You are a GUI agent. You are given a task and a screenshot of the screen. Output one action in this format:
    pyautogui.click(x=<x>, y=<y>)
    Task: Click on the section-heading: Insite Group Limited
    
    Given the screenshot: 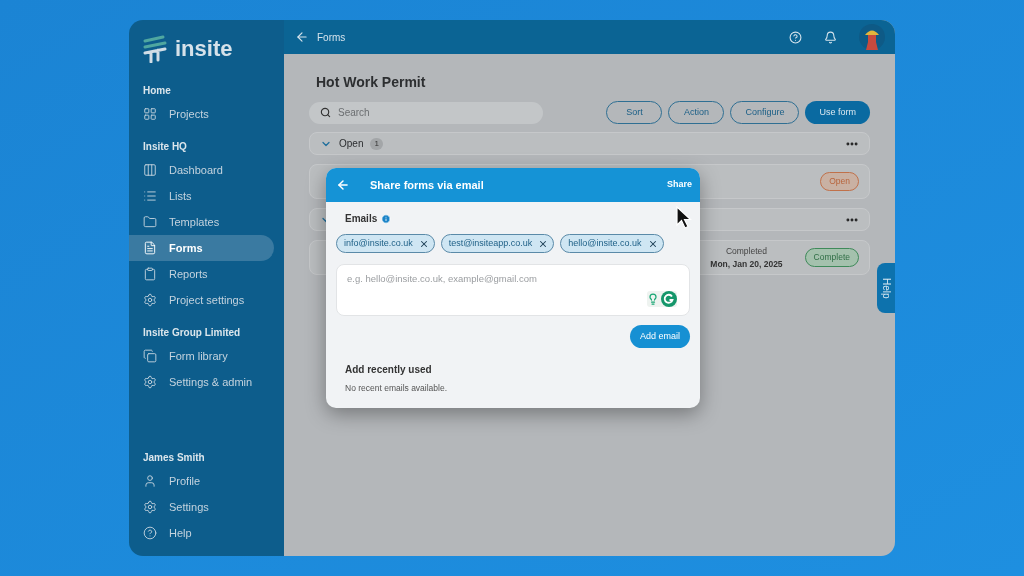 What is the action you would take?
    pyautogui.click(x=192, y=332)
    